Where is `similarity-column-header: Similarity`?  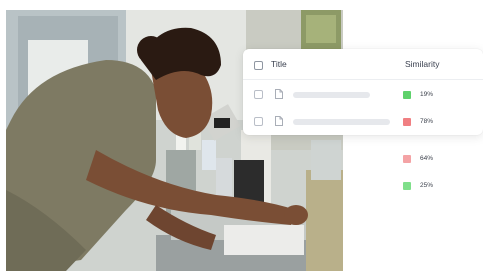 similarity-column-header: Similarity is located at coordinates (422, 64).